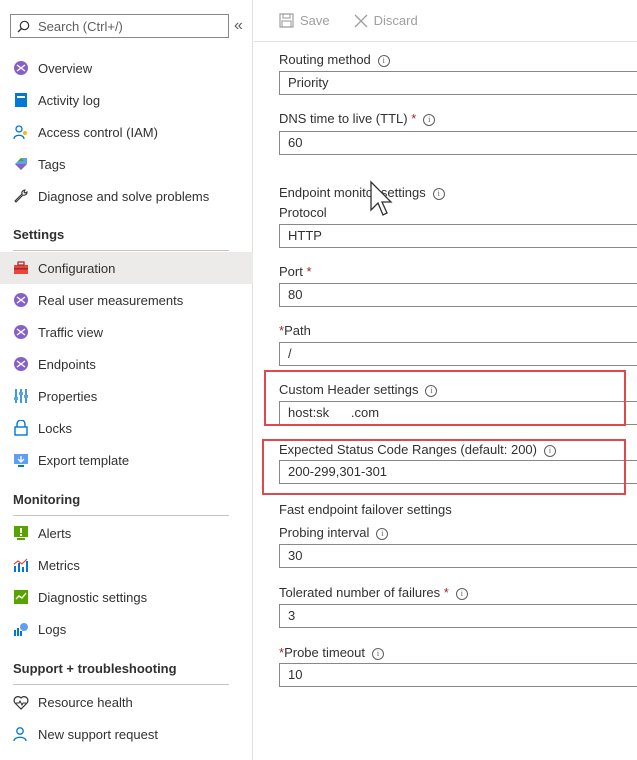 Image resolution: width=637 pixels, height=760 pixels. Describe the element at coordinates (52, 629) in the screenshot. I see `sidebar-item-label: Logs` at that location.